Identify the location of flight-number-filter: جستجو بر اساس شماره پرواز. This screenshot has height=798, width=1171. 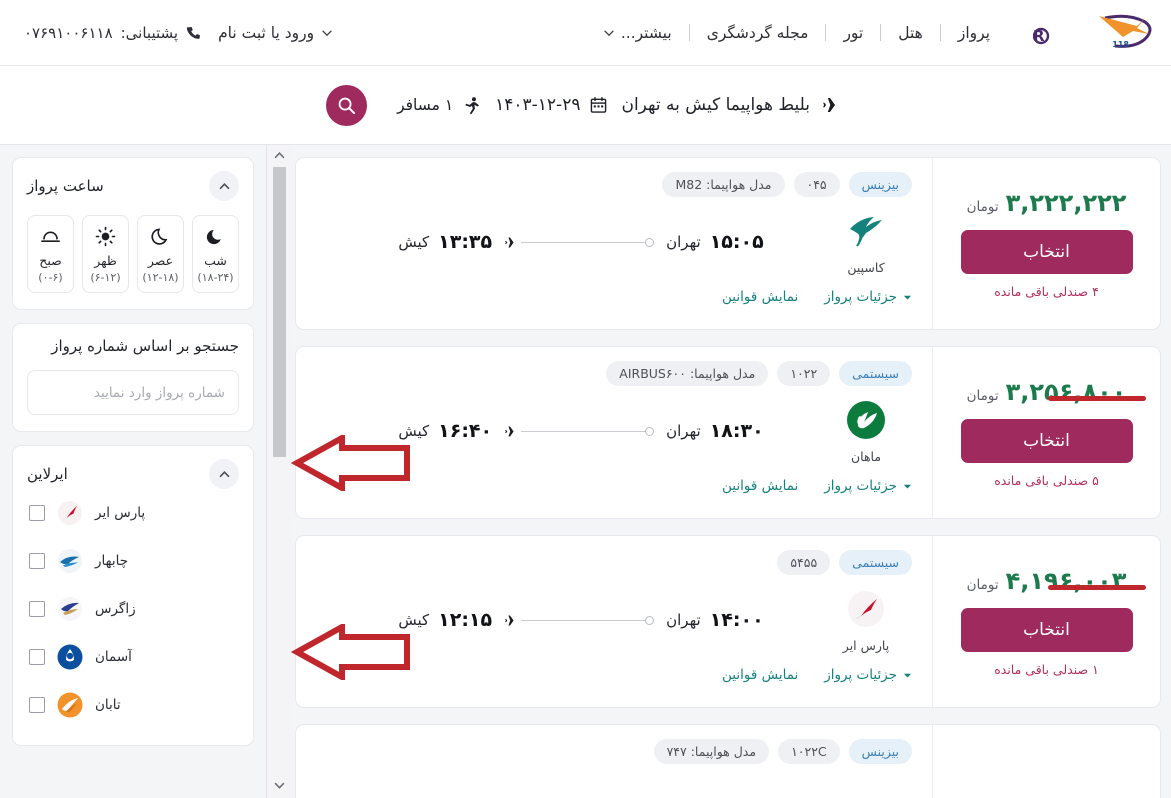
(133, 377).